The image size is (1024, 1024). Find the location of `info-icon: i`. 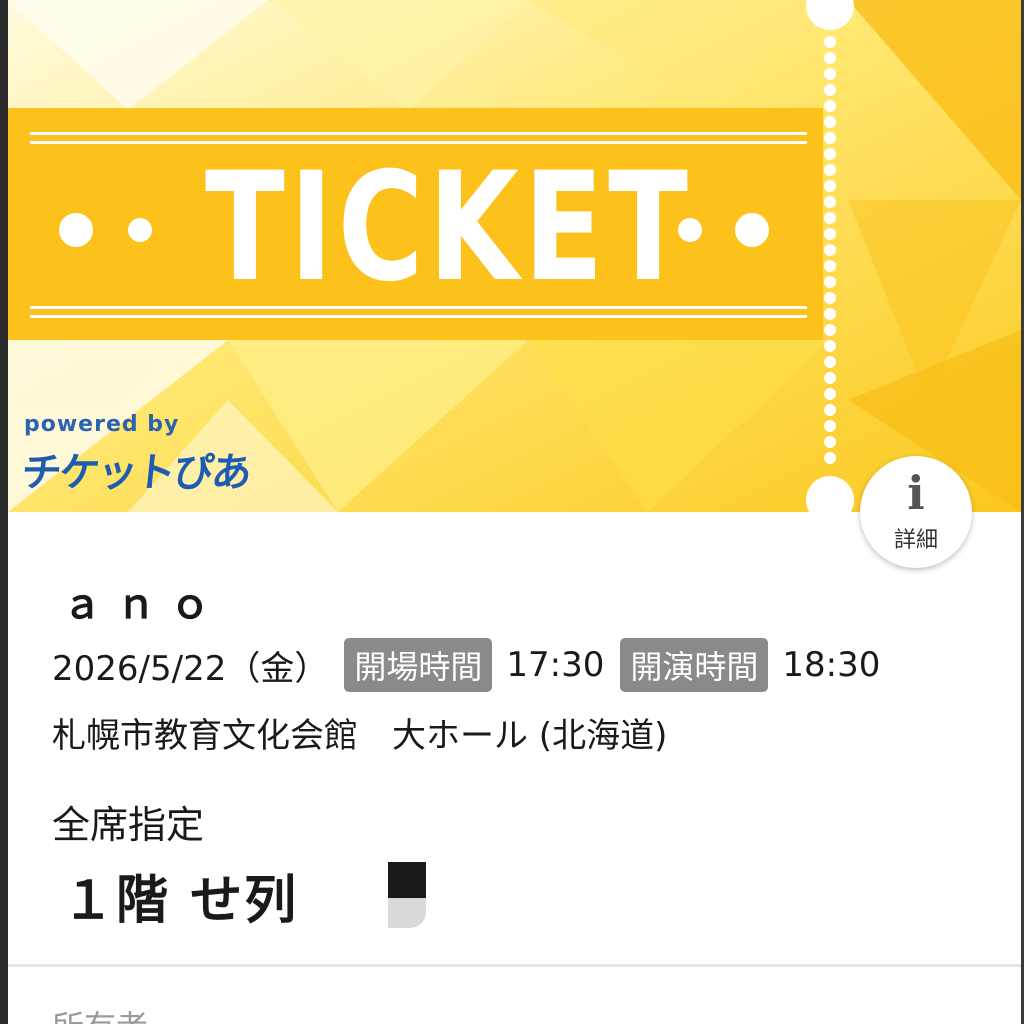

info-icon: i is located at coordinates (916, 493).